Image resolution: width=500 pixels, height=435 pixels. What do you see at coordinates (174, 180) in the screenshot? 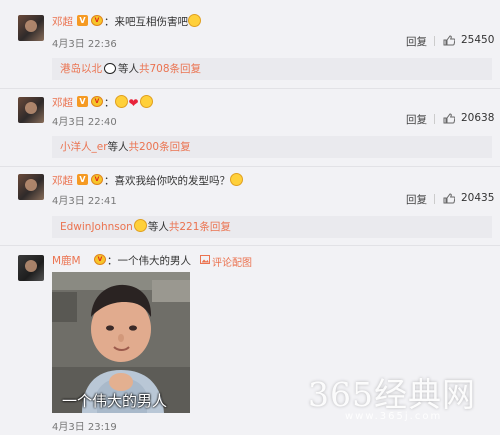
I see `comment-text: ：喜欢我给你吹的发型吗？` at bounding box center [174, 180].